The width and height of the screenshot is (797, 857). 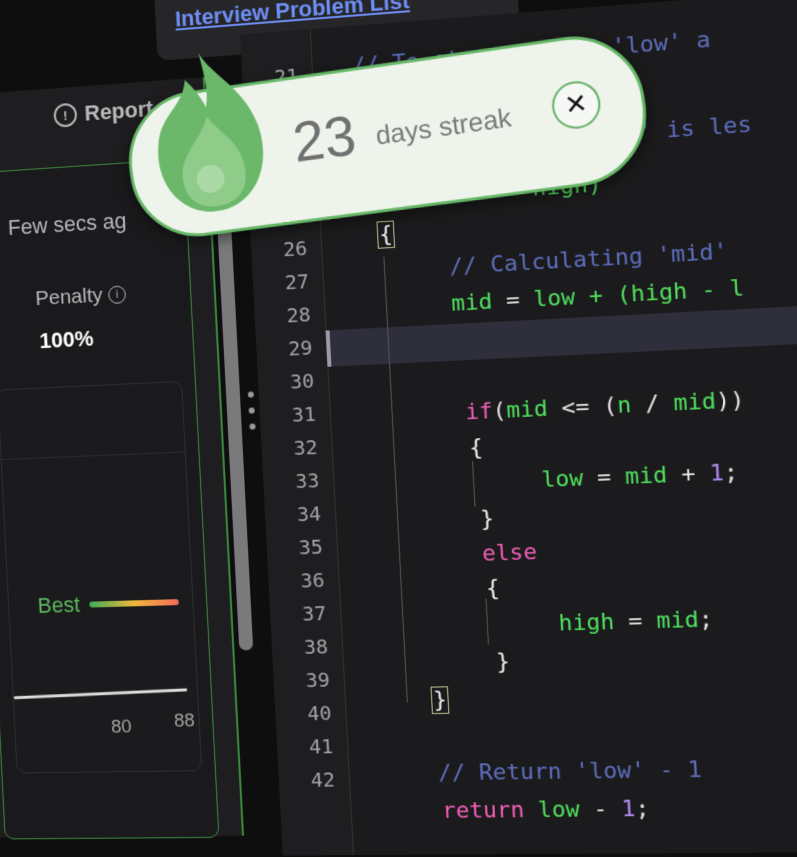 I want to click on operator: -, so click(x=600, y=810).